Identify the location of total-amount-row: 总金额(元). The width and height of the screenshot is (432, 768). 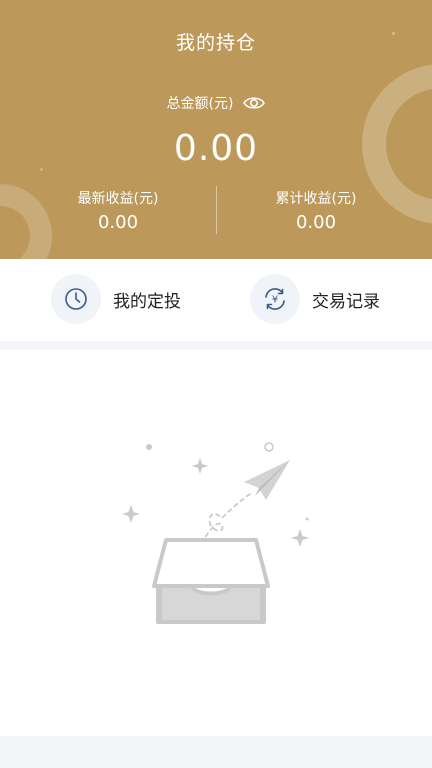
(216, 103).